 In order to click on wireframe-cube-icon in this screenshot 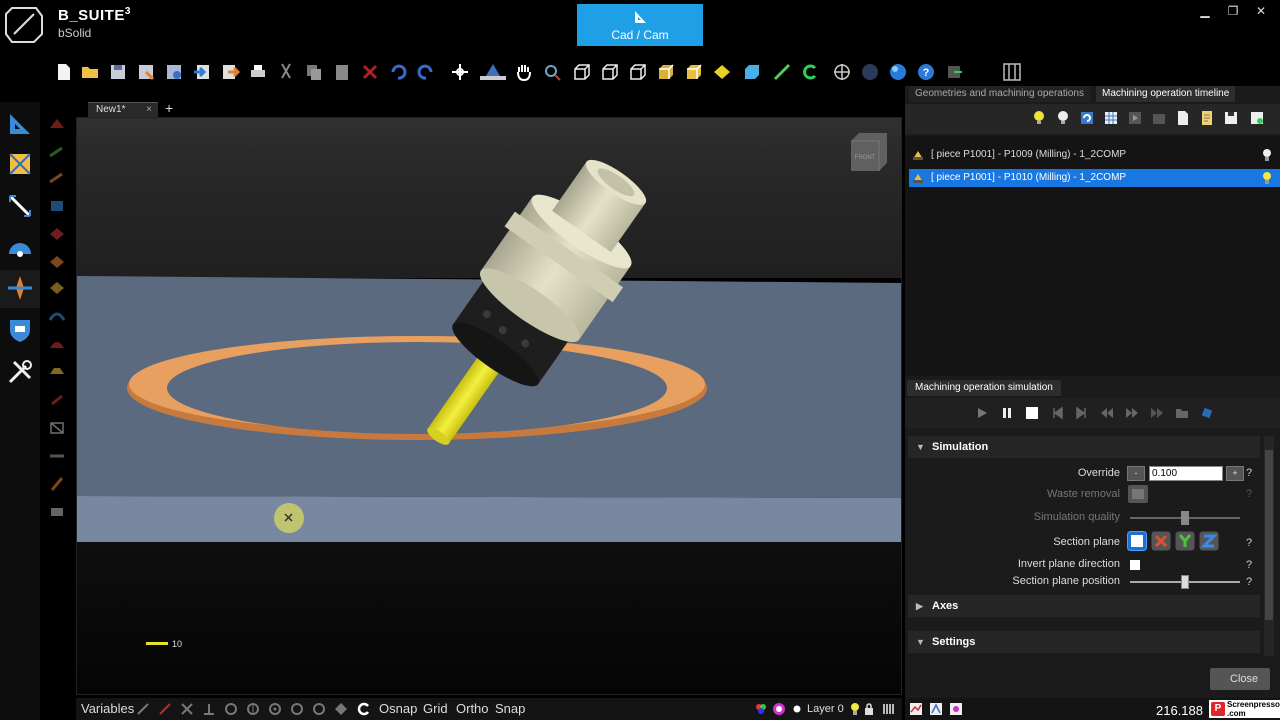, I will do `click(582, 72)`.